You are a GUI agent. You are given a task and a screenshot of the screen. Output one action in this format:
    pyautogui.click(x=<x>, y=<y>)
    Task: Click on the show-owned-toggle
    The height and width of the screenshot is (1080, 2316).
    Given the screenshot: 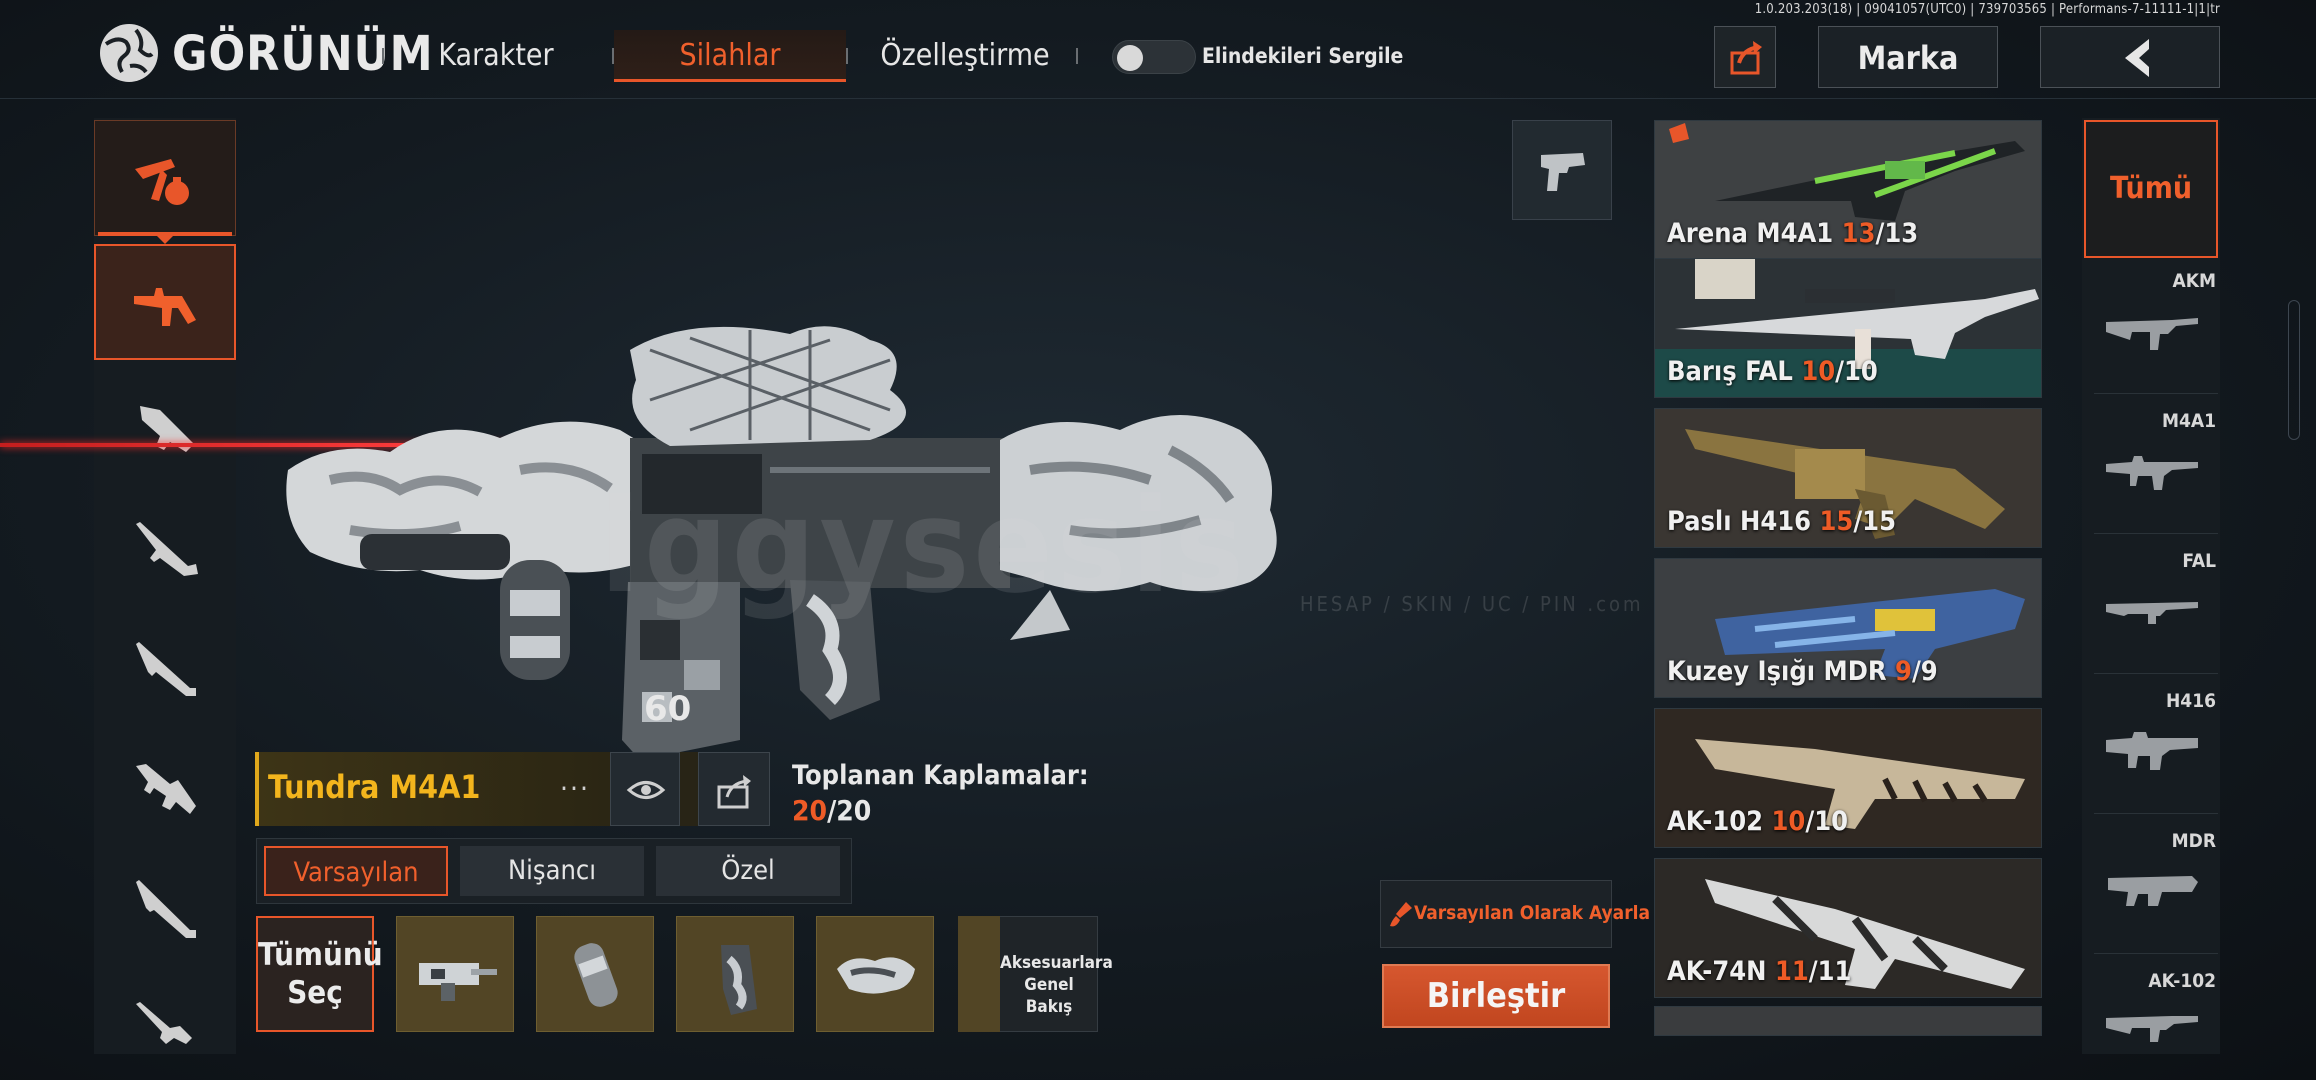 What is the action you would take?
    pyautogui.click(x=1154, y=57)
    